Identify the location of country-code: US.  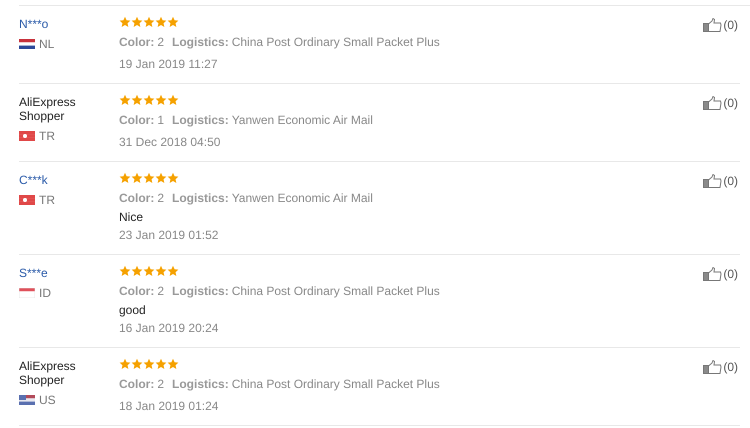
(47, 400).